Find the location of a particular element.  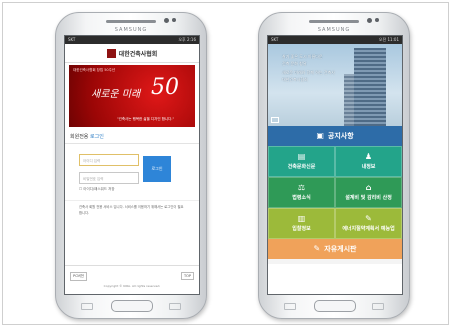

clock: 오후 2:16 is located at coordinates (187, 39).